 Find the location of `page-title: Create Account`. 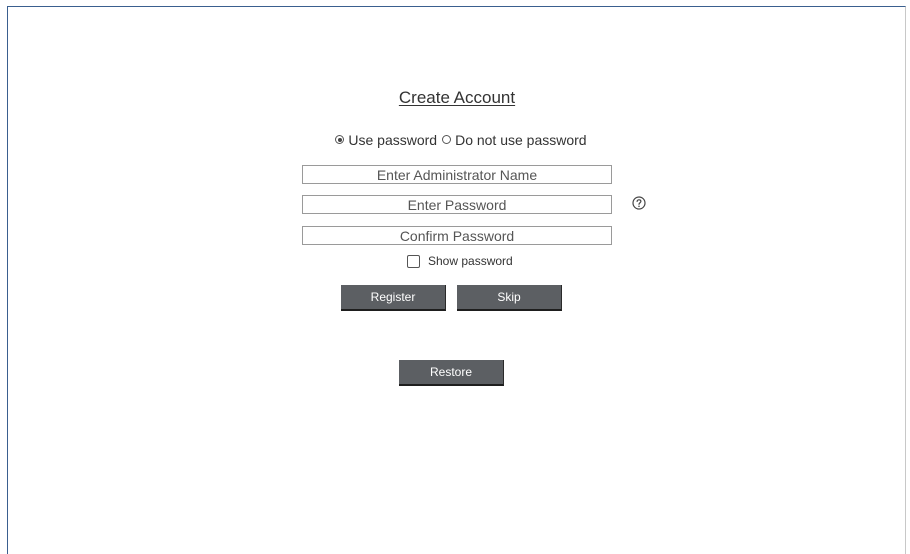

page-title: Create Account is located at coordinates (457, 97).